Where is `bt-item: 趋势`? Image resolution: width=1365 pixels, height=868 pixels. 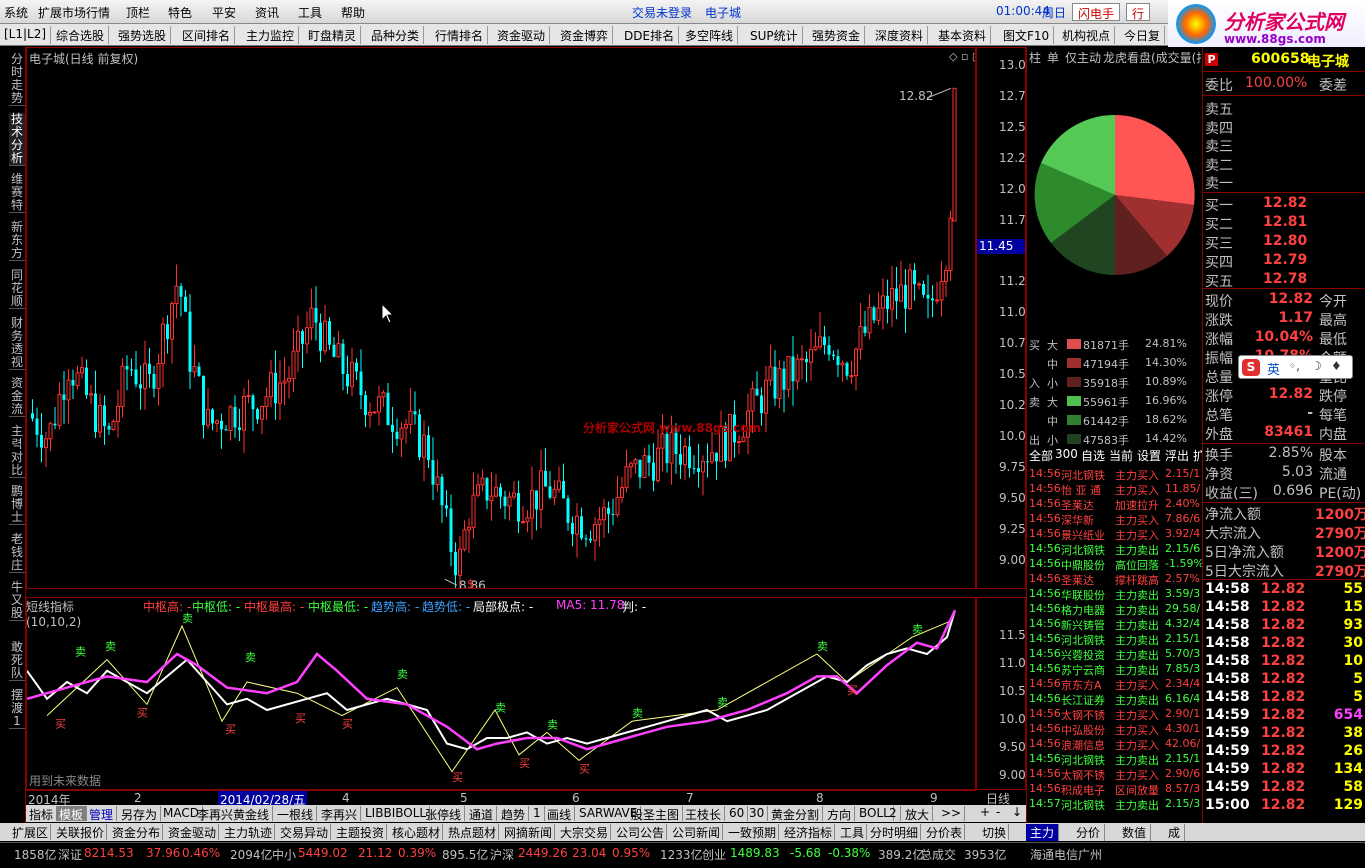
bt-item: 趋势 is located at coordinates (514, 814).